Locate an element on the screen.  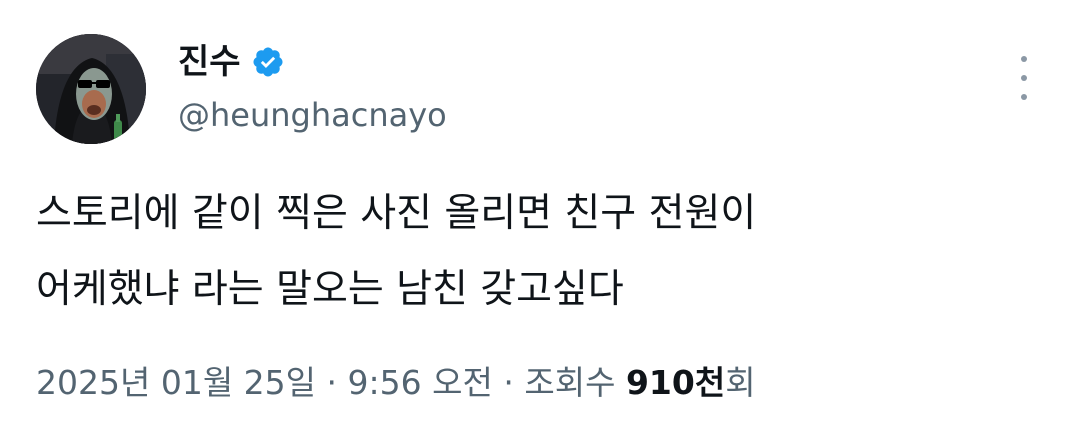
profile-avatar-icon is located at coordinates (91, 89).